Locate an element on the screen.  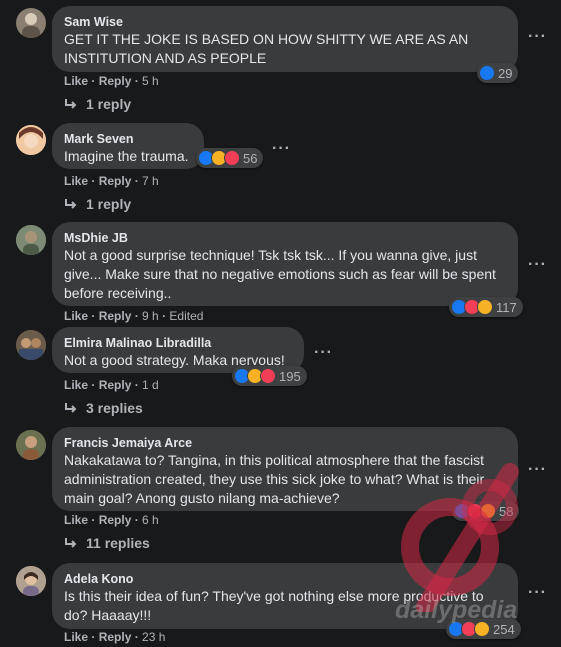
reaction-summary: 56 is located at coordinates (230, 158).